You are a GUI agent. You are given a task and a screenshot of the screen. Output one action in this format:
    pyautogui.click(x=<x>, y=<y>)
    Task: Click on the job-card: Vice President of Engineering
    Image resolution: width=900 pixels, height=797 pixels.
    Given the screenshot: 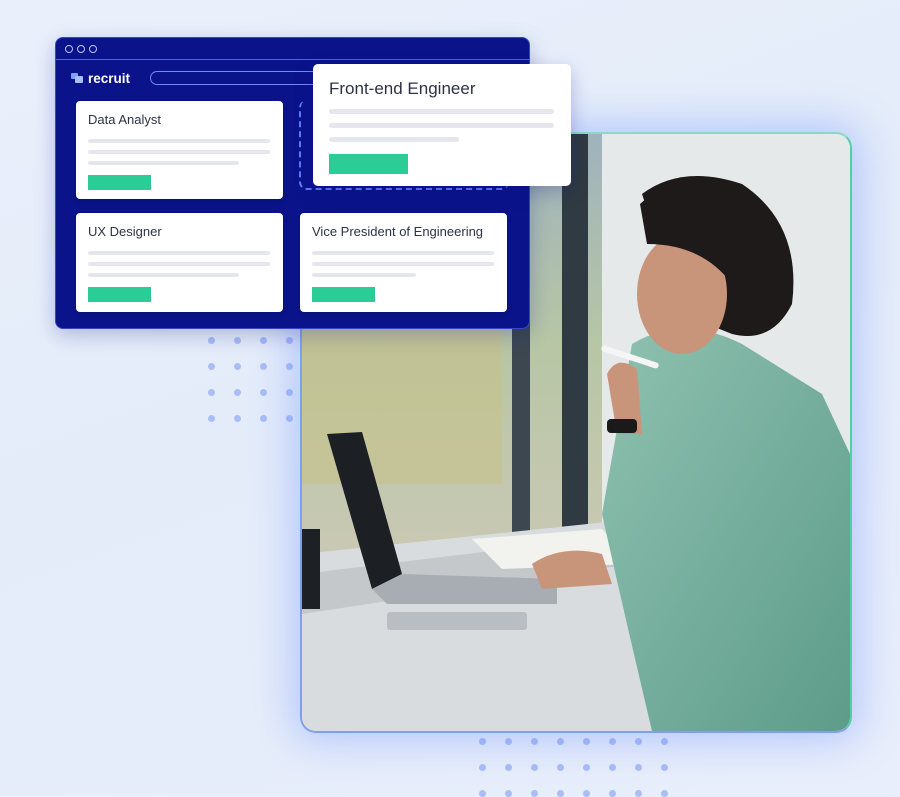 What is the action you would take?
    pyautogui.click(x=403, y=262)
    